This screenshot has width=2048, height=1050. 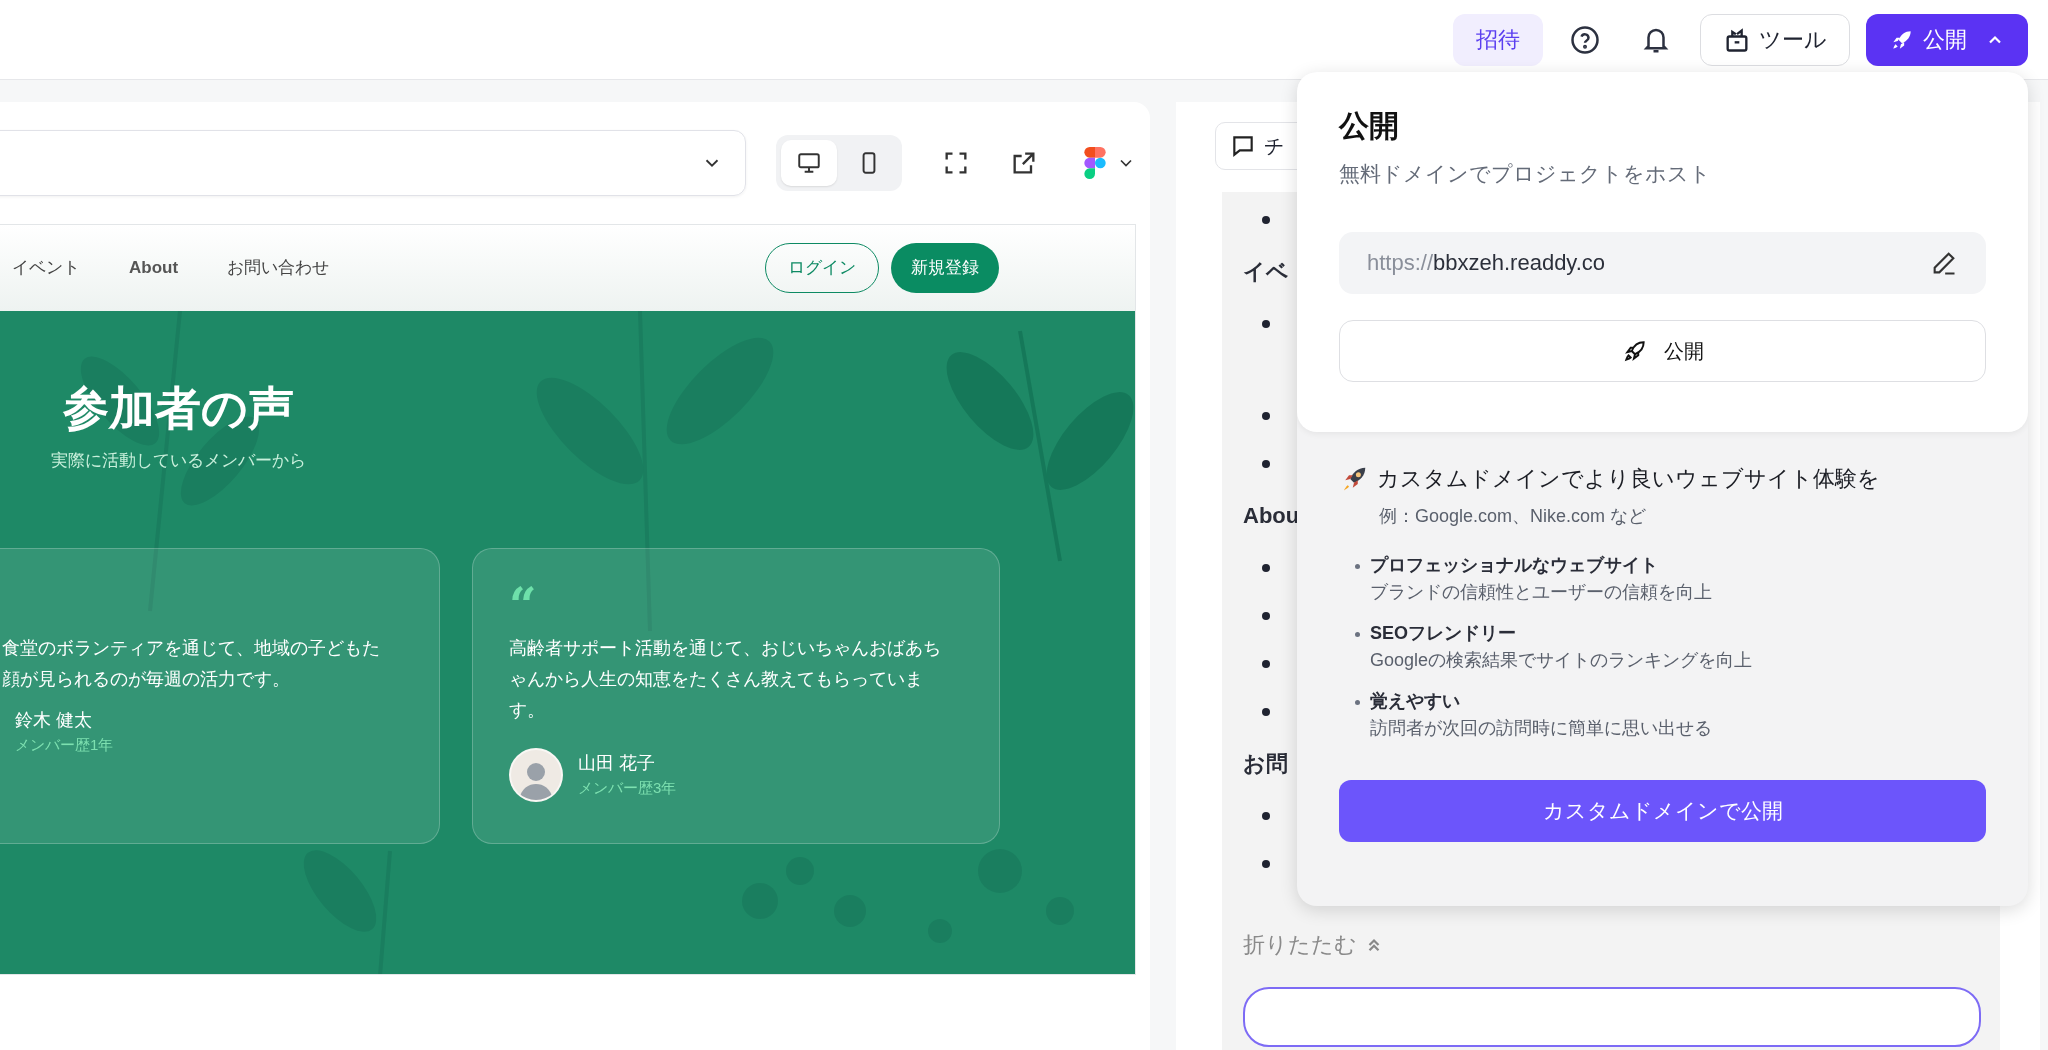 I want to click on quote-line: 高齢者サポート活動を通じて、おじいちゃんおばあち, so click(x=725, y=648).